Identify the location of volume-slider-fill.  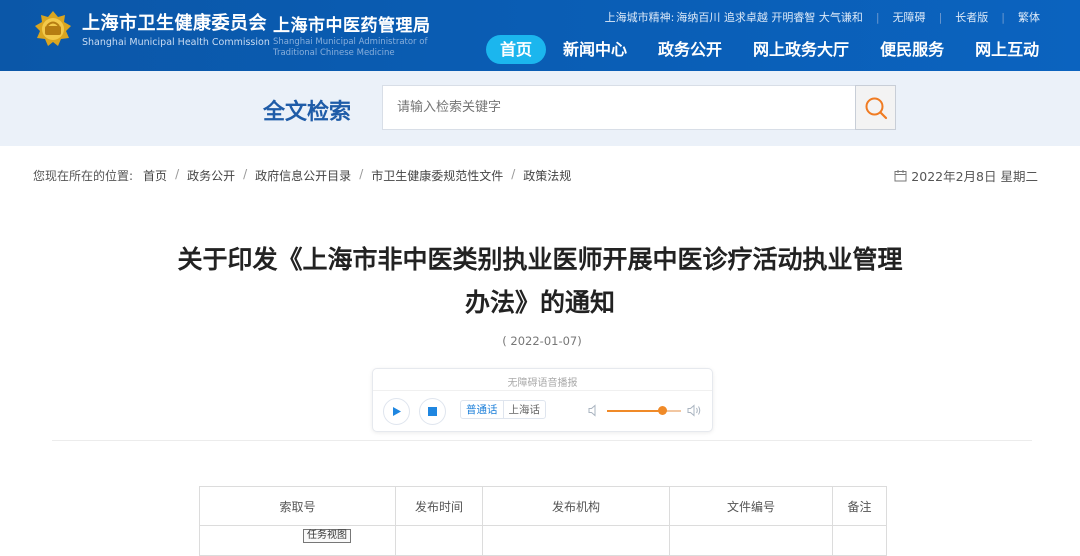
(635, 411).